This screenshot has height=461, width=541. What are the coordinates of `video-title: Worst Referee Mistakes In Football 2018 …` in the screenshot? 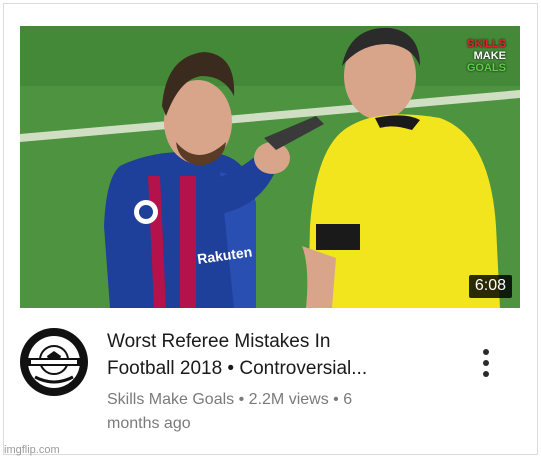 It's located at (282, 355).